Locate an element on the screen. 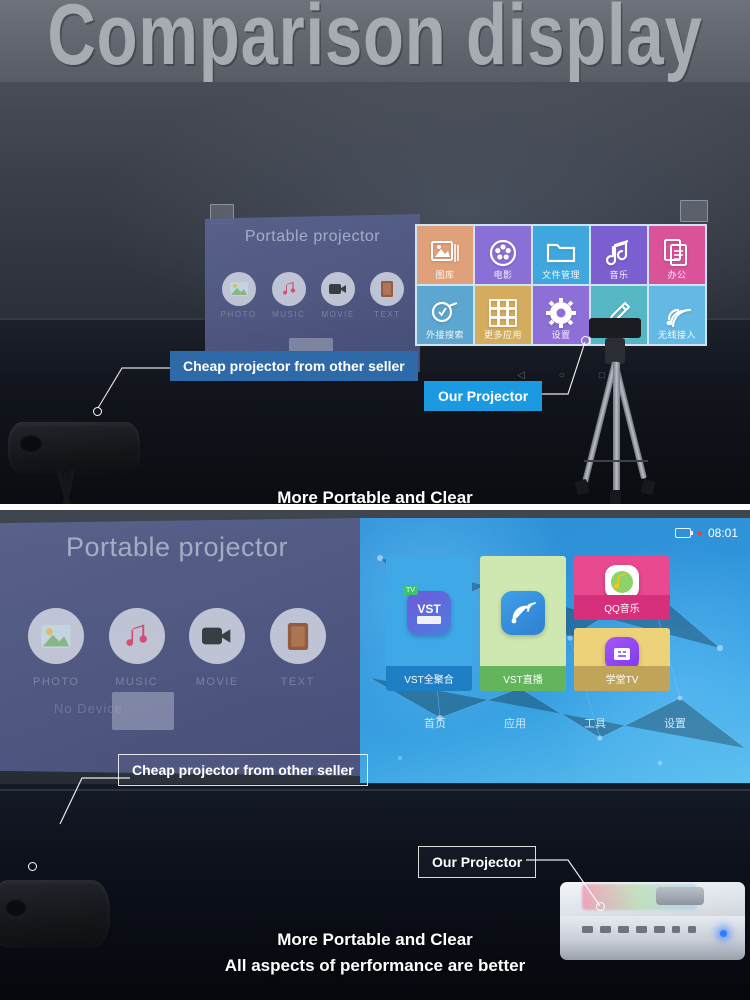 Image resolution: width=750 pixels, height=1000 pixels. vst-tile-aggregate: VST TV VST全聚合 is located at coordinates (429, 623).